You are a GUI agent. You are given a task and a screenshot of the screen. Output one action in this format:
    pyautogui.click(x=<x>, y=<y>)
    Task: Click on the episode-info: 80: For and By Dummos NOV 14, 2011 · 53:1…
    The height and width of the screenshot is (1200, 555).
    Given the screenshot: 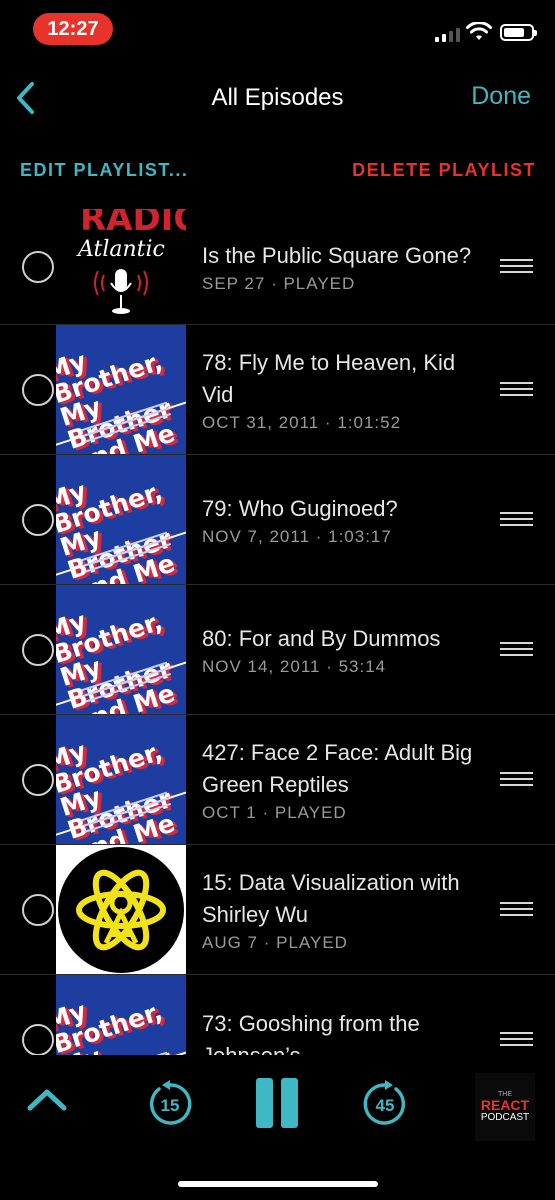 What is the action you would take?
    pyautogui.click(x=343, y=649)
    